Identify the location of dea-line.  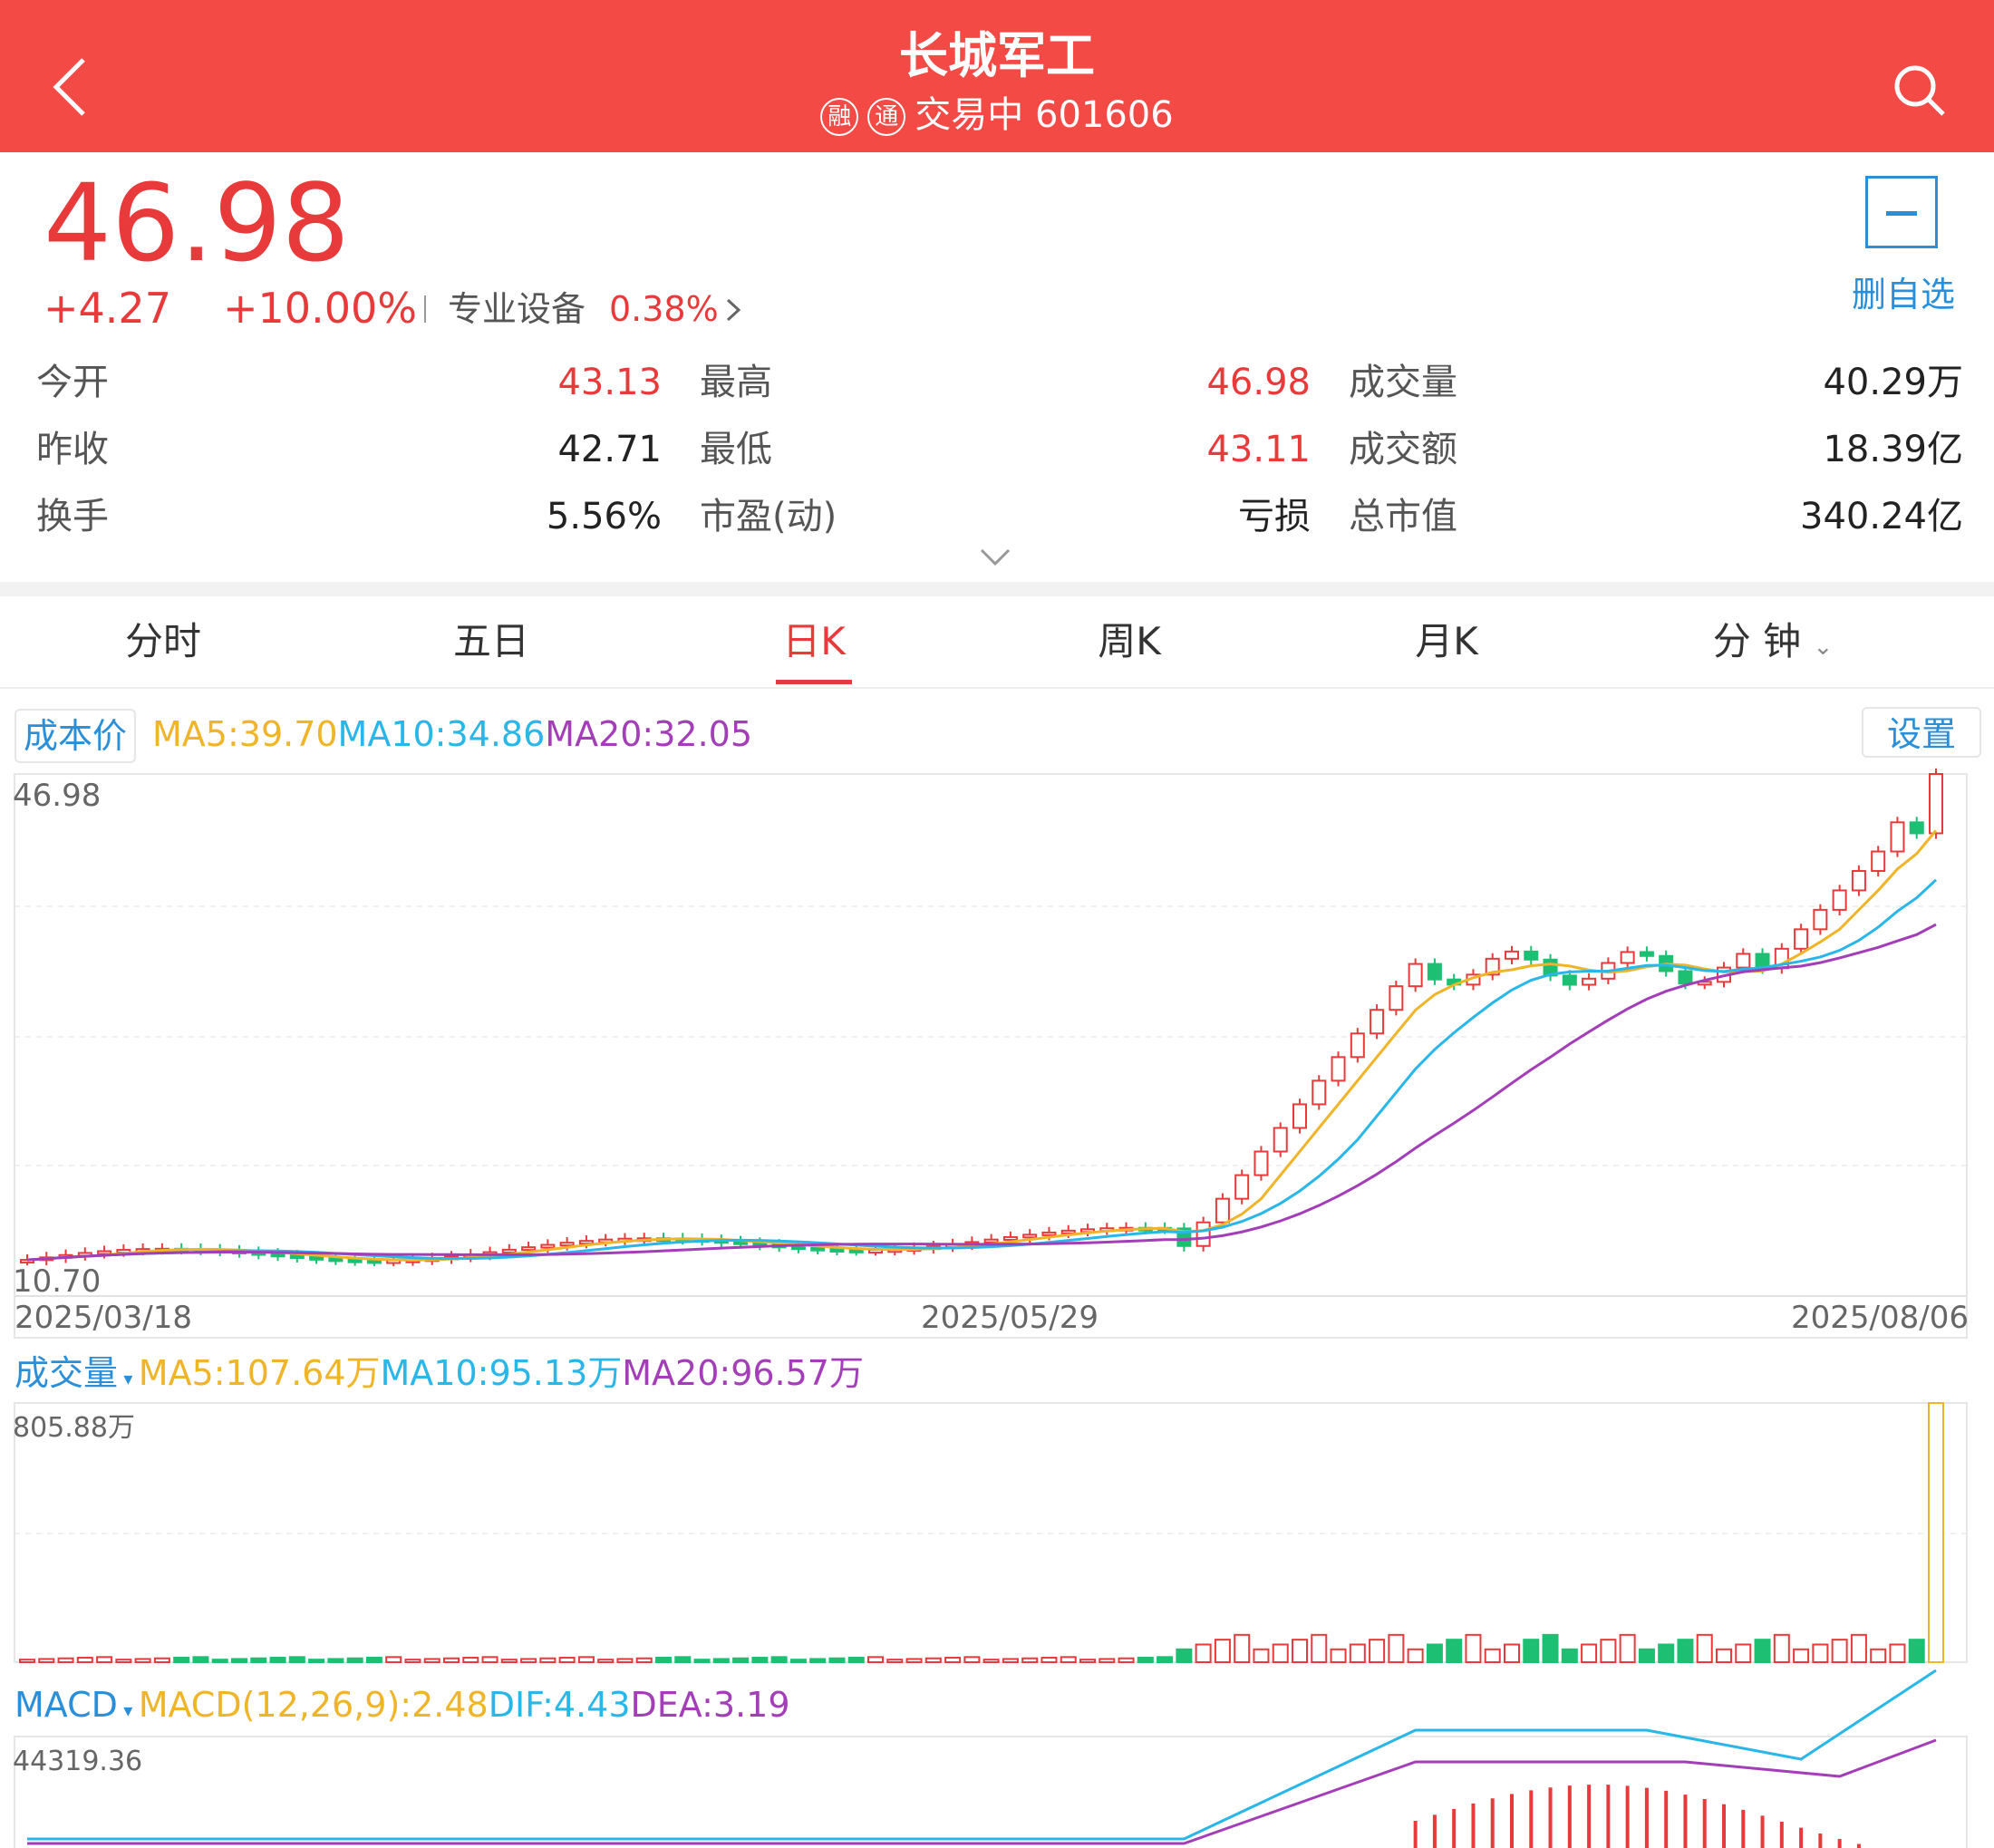
(982, 1791).